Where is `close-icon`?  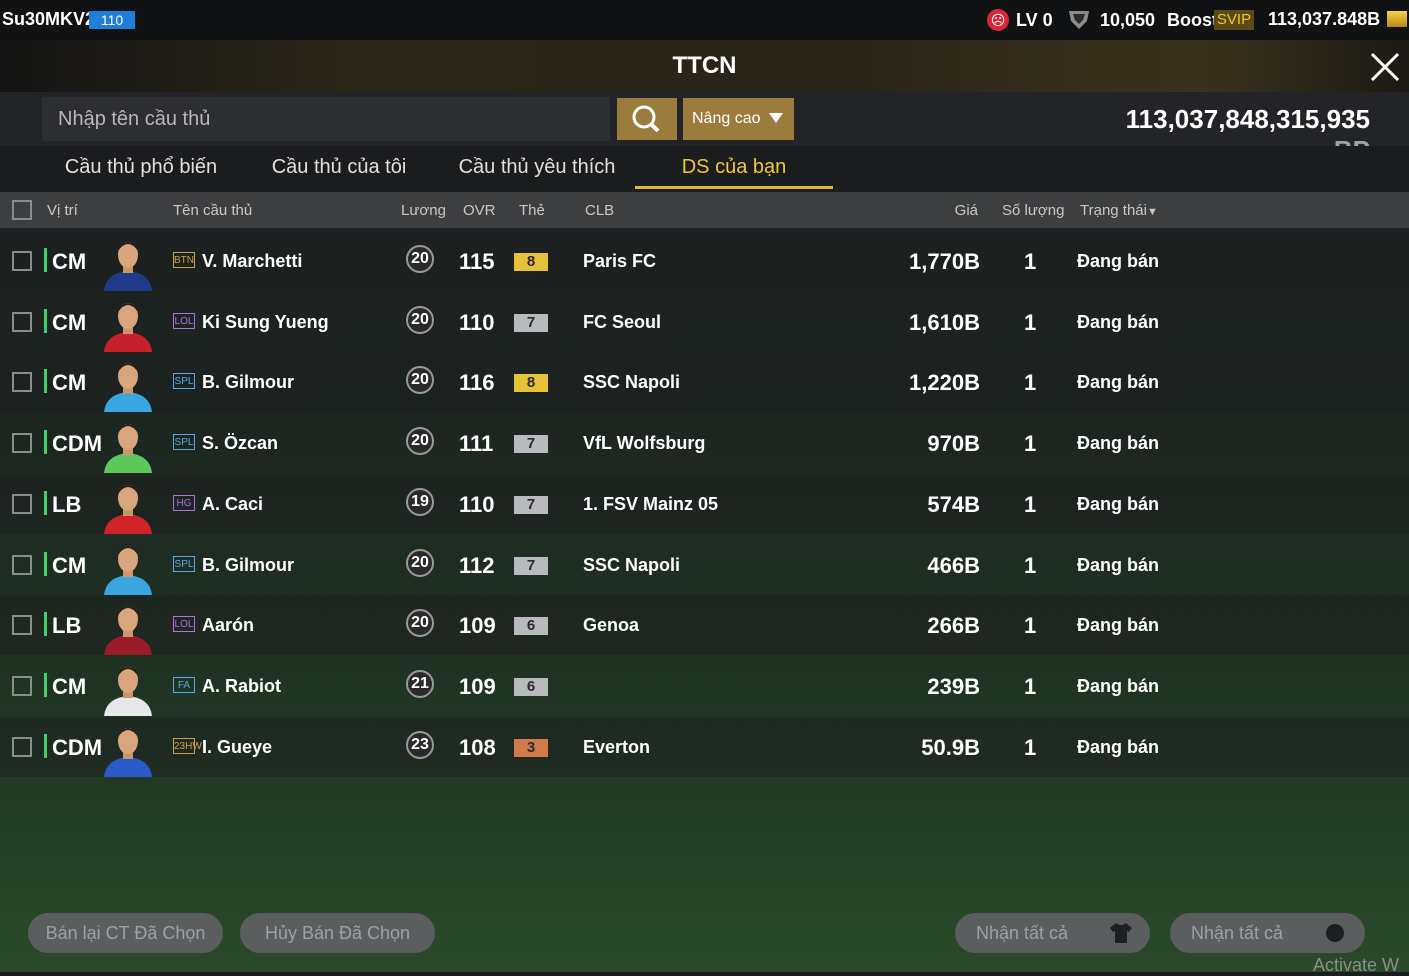 close-icon is located at coordinates (1385, 67).